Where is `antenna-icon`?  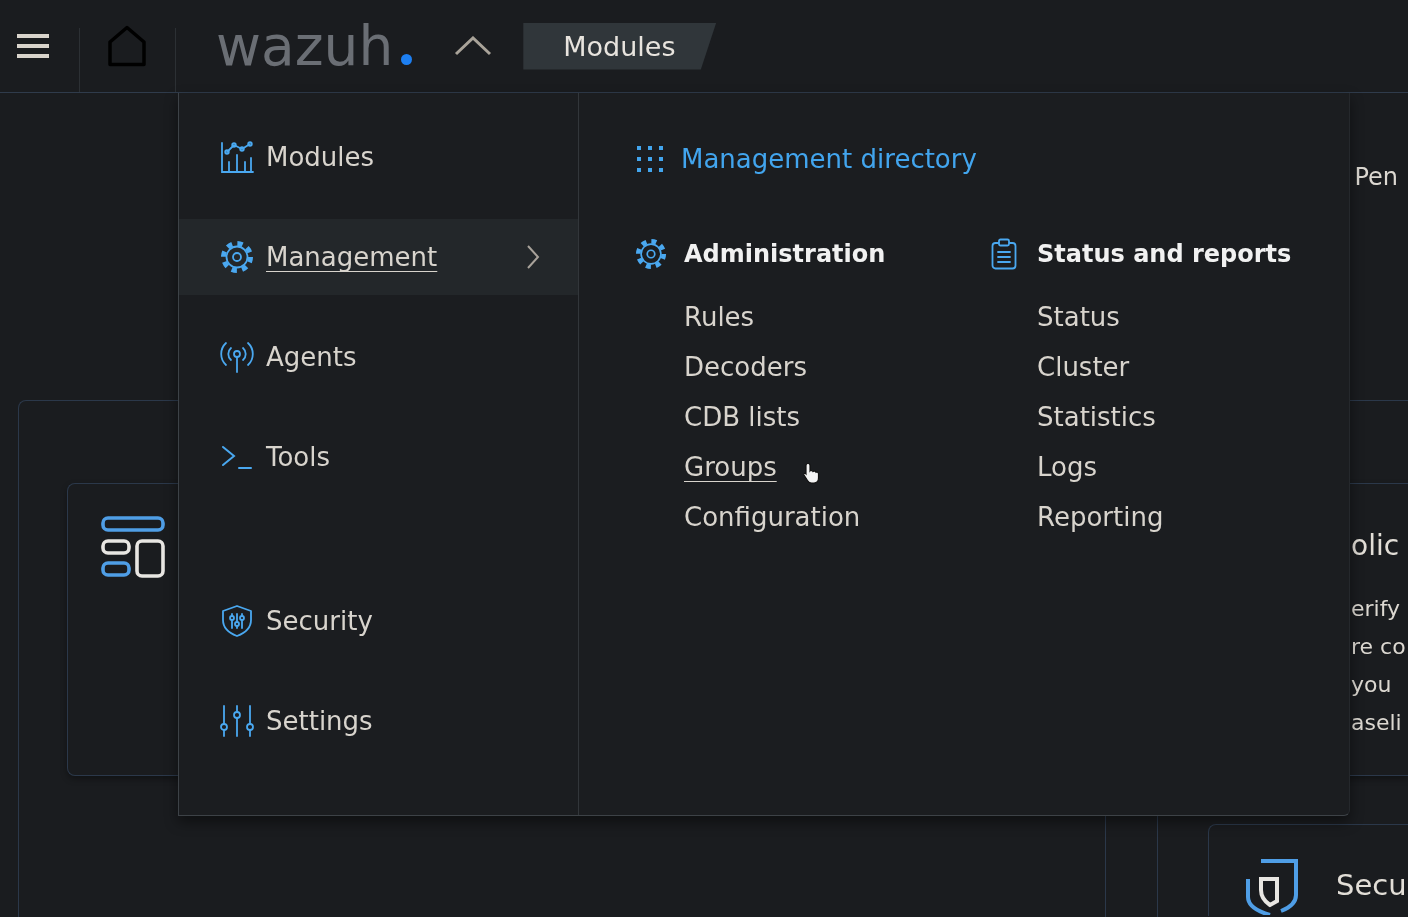
antenna-icon is located at coordinates (237, 357).